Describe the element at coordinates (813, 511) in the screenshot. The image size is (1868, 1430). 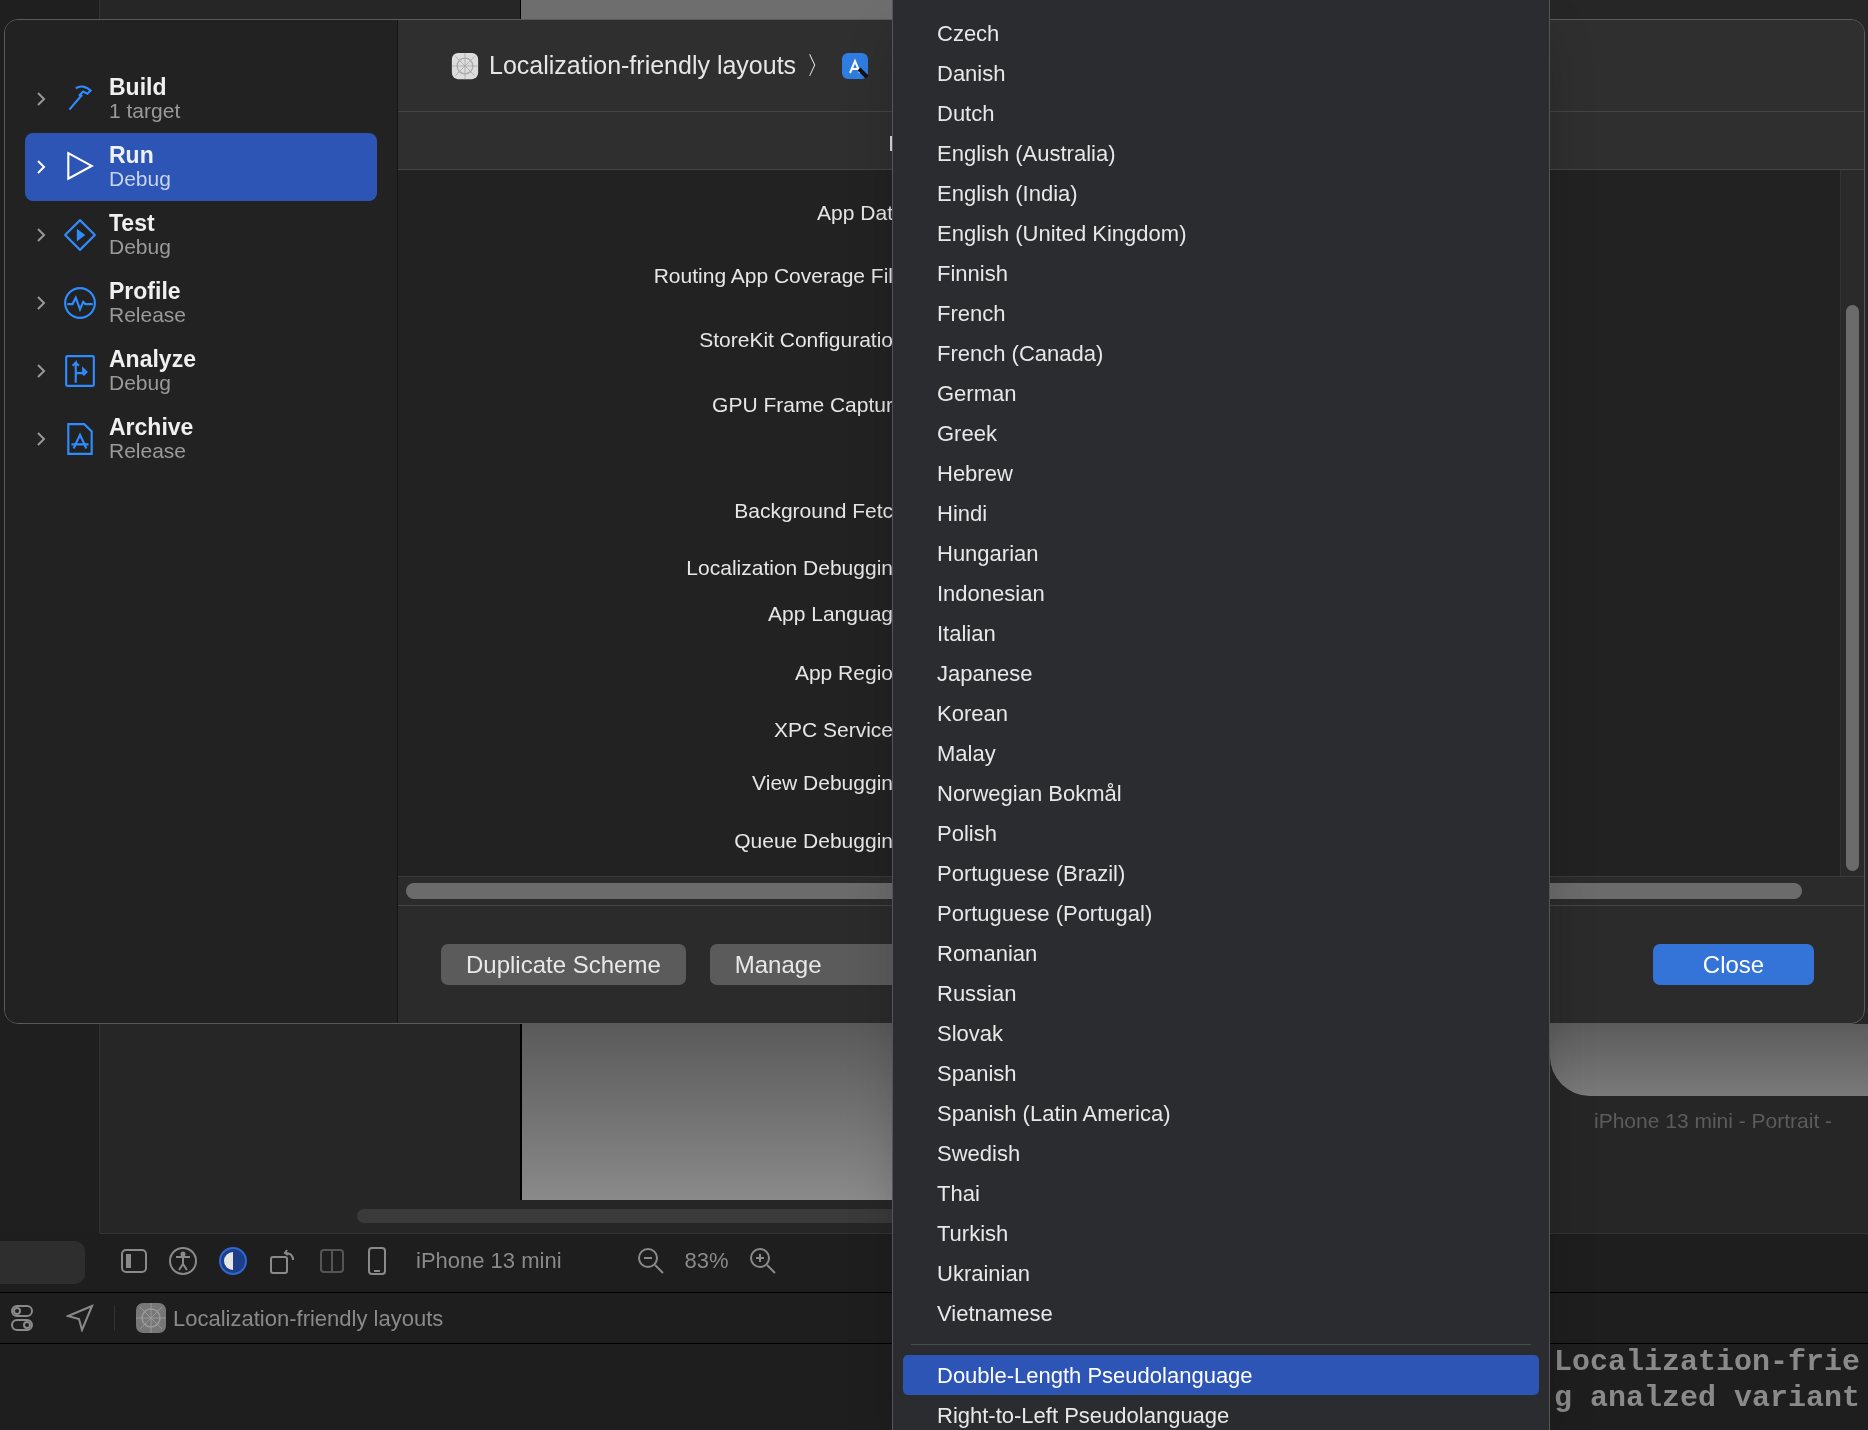
I see `option-label: Background Fetc` at that location.